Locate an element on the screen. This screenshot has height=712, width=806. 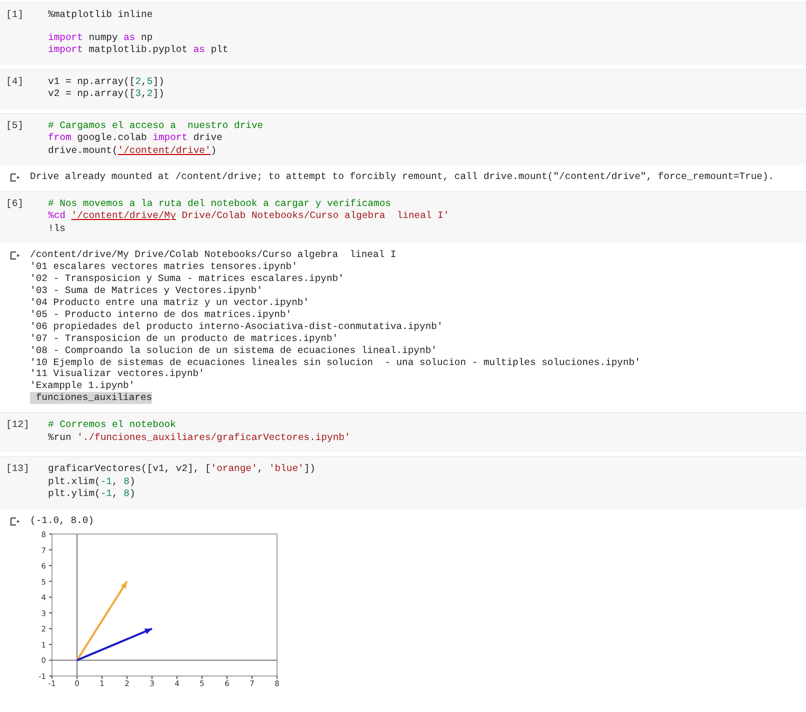
code-line: drive.mount('/content/drive') is located at coordinates (133, 150).